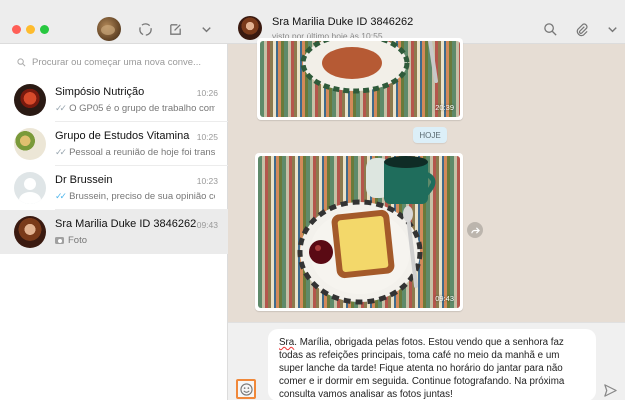 The image size is (625, 400). What do you see at coordinates (114, 232) in the screenshot?
I see `chat-list-item-active: Sra Marilia Duke ID 3846262 09:43 Foto` at bounding box center [114, 232].